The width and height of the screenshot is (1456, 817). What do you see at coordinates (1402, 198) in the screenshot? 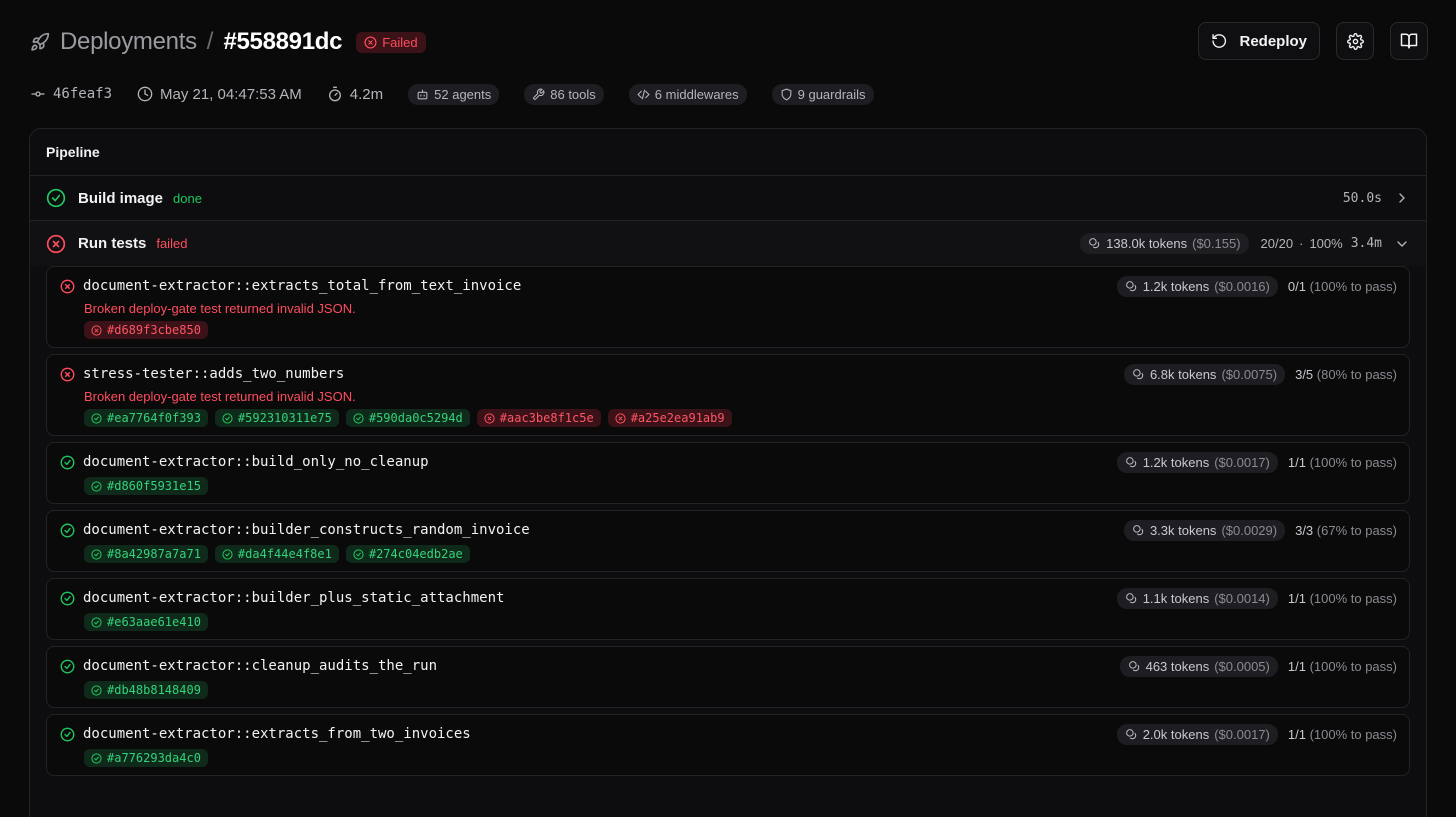
I see `chevron-right-icon` at bounding box center [1402, 198].